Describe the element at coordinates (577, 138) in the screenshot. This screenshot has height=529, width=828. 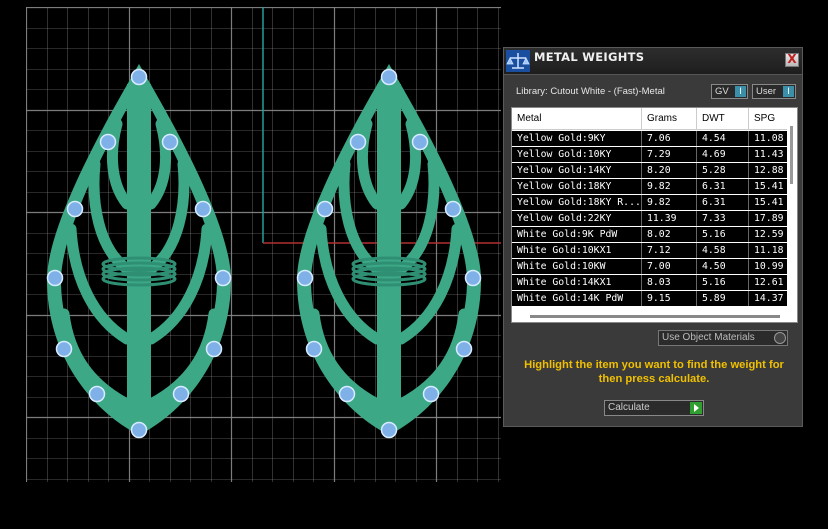
I see `table-cell: Yellow Gold:9KY` at that location.